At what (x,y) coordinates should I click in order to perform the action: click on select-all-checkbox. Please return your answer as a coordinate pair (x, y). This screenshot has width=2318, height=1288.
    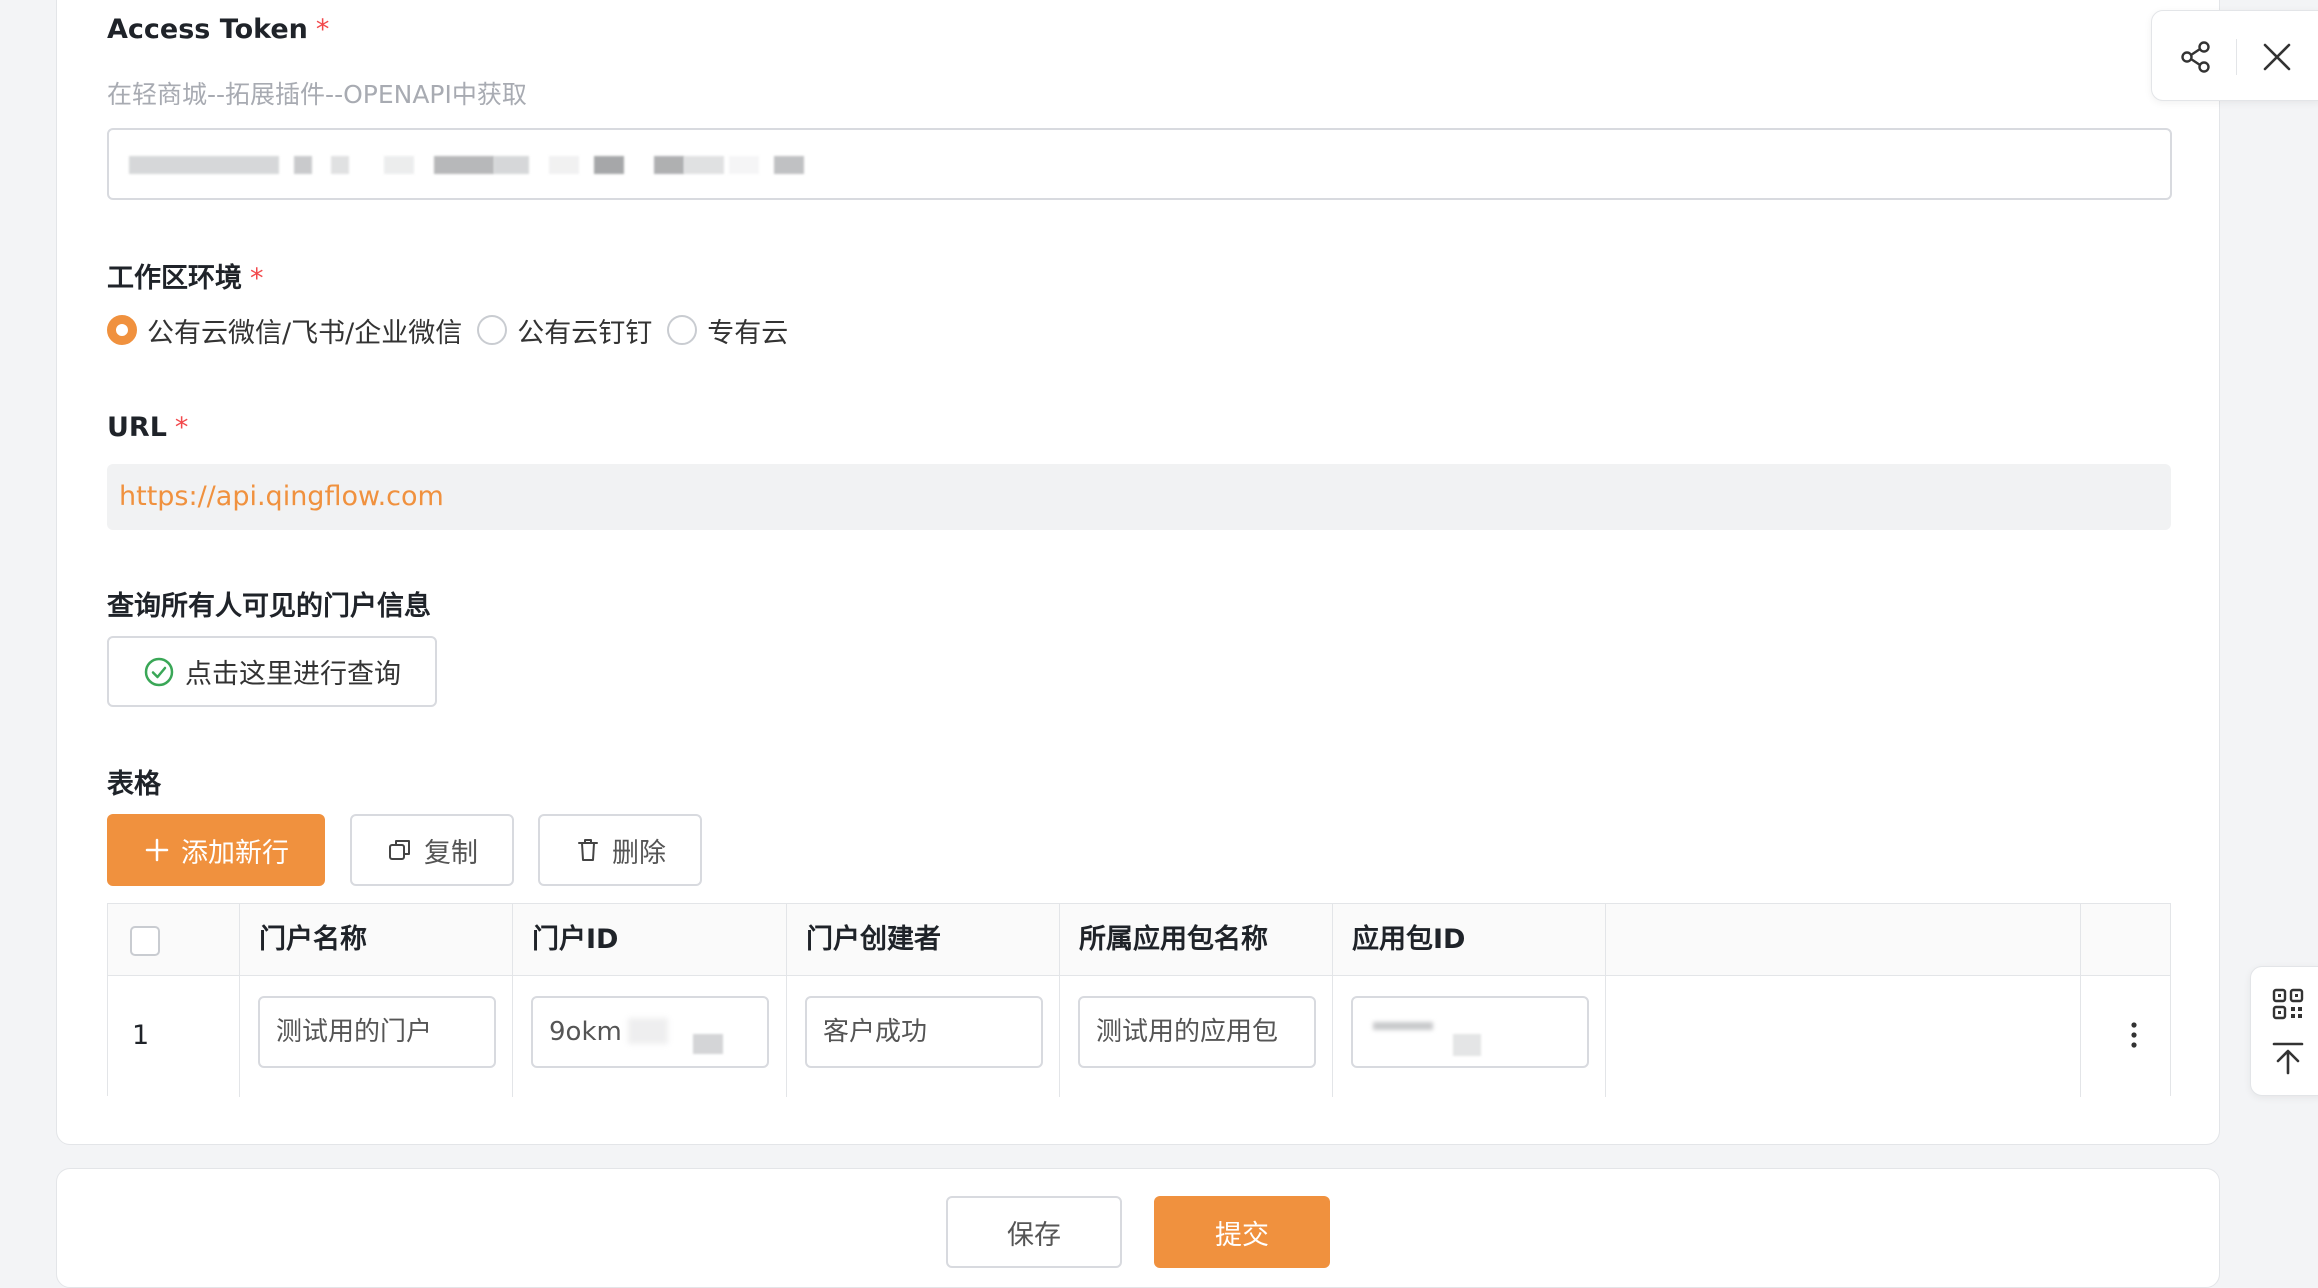
    Looking at the image, I should click on (145, 941).